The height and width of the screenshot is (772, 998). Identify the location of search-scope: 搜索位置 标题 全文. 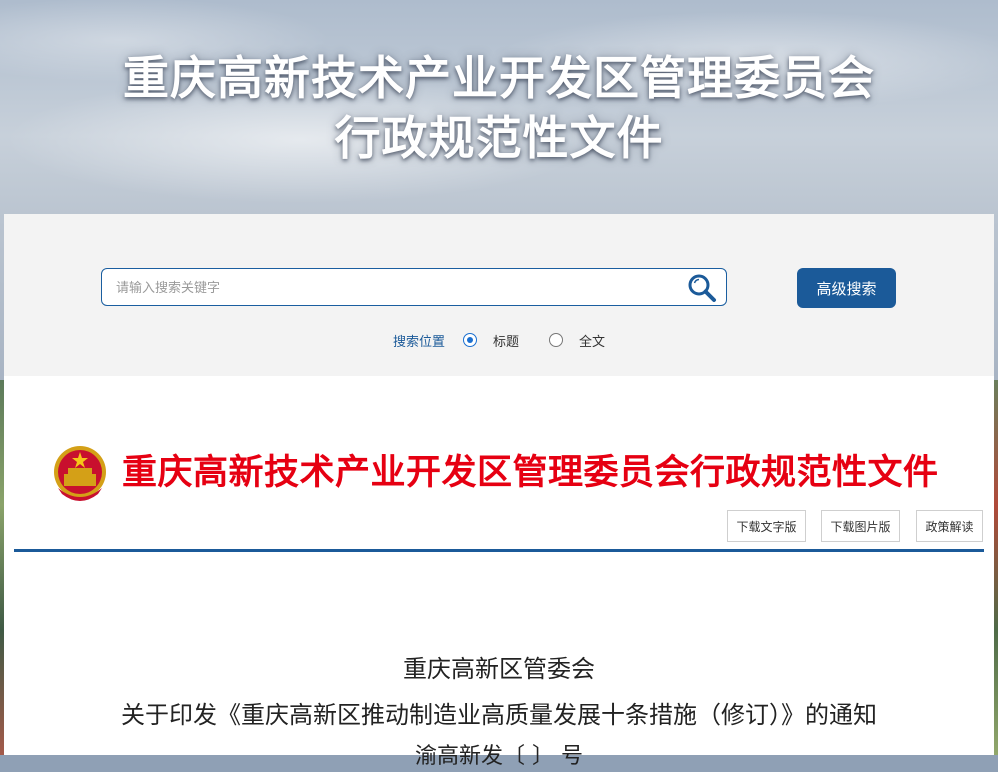
(514, 340).